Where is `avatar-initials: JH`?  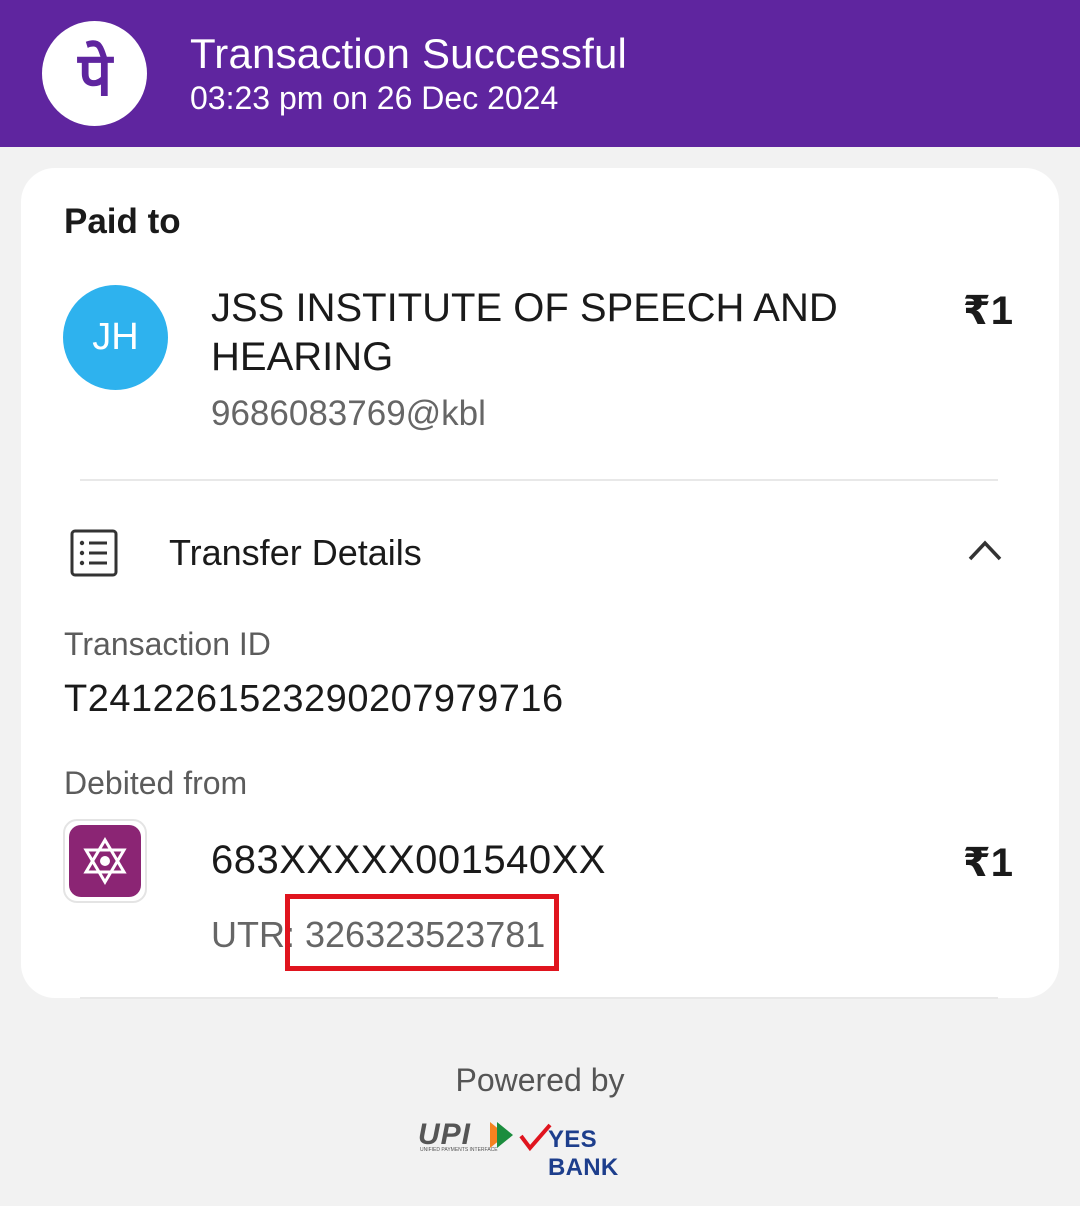 avatar-initials: JH is located at coordinates (115, 337).